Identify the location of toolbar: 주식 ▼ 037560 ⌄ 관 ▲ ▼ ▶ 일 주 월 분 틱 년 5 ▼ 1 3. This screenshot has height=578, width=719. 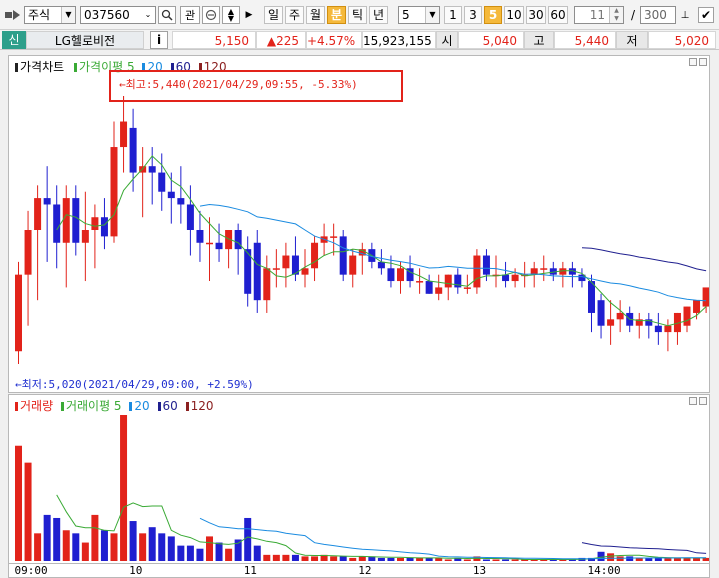
(359, 15).